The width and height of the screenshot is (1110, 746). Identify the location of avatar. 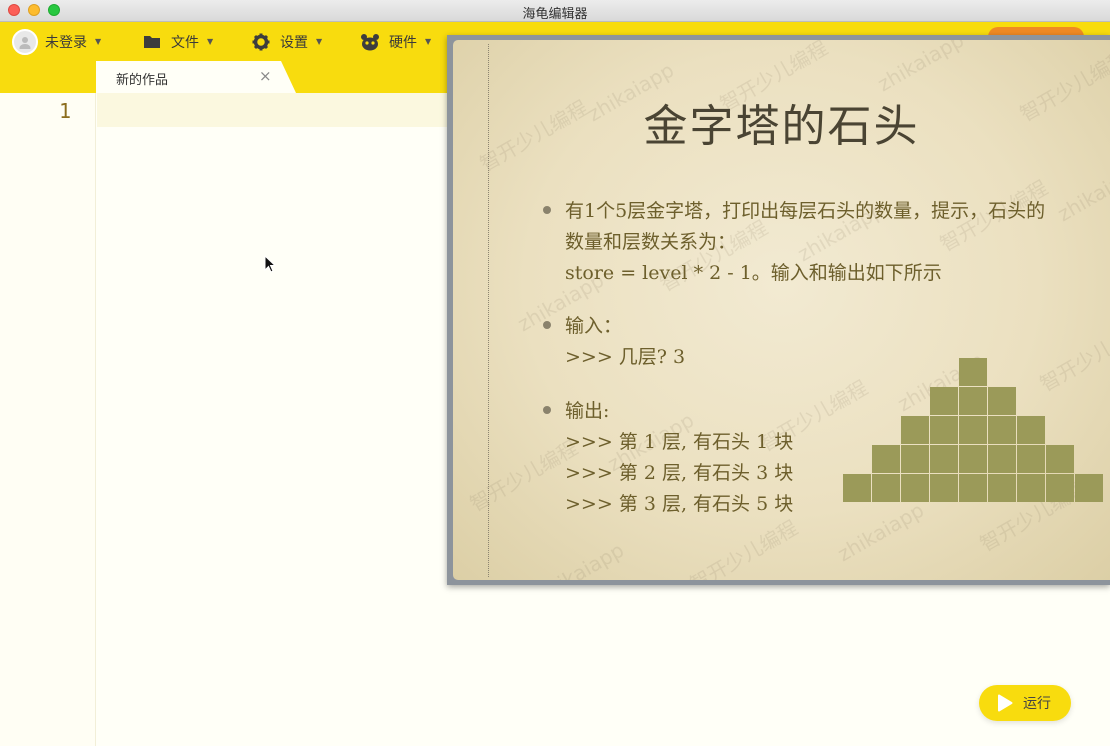
(25, 41).